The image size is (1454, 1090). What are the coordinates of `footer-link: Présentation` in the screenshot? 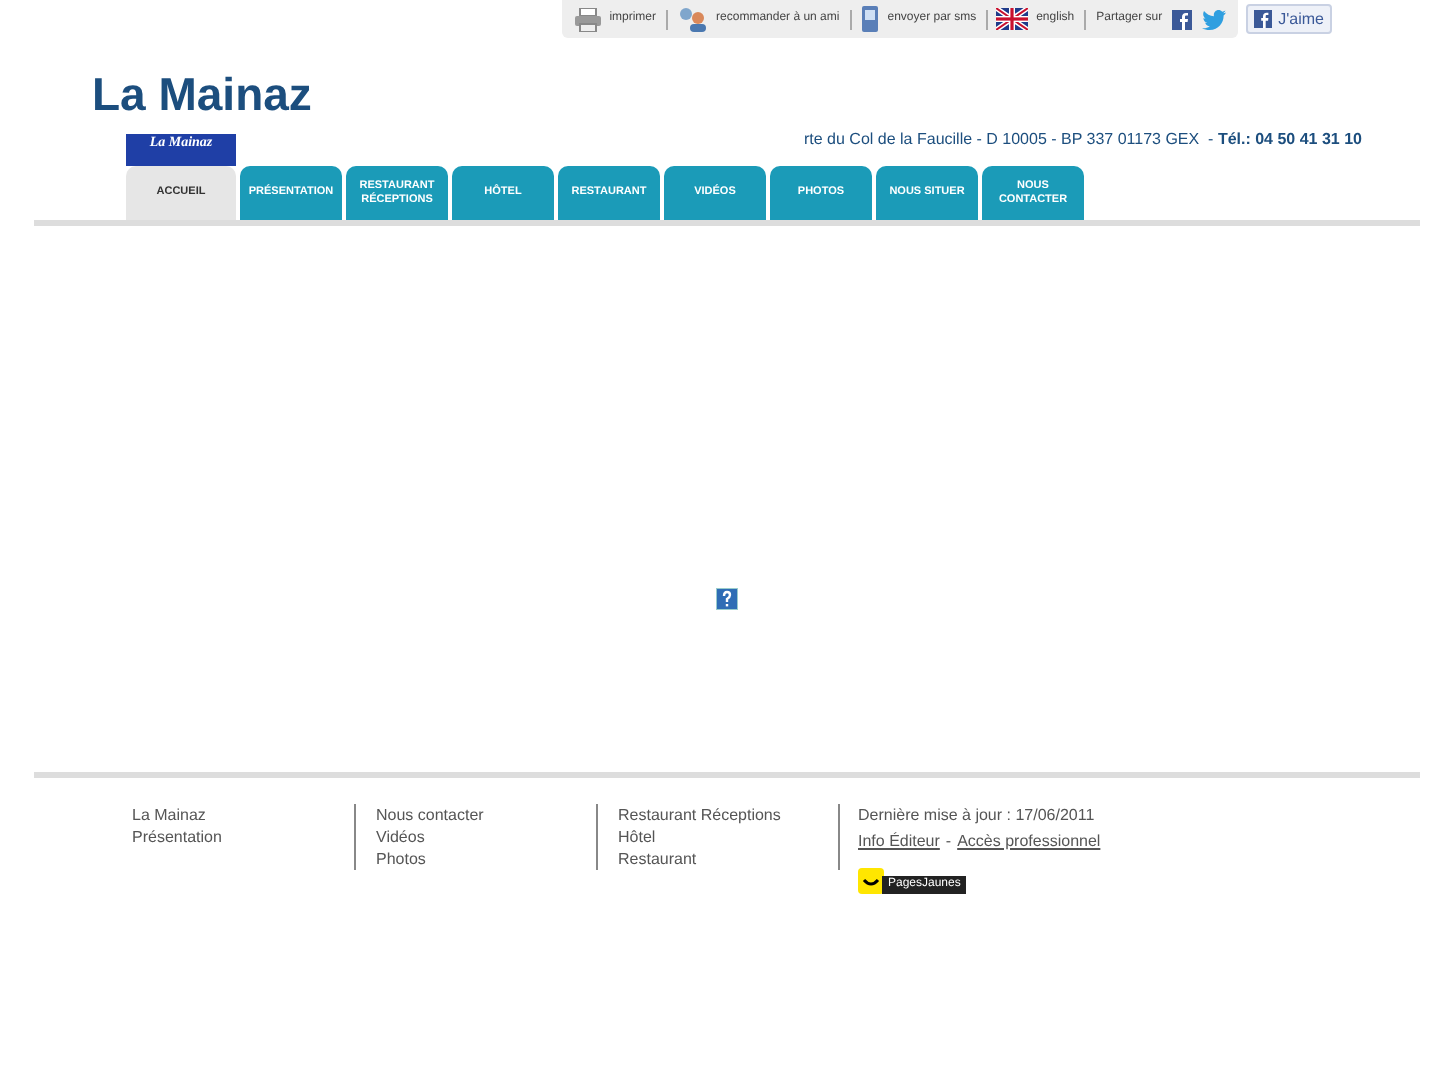 It's located at (177, 837).